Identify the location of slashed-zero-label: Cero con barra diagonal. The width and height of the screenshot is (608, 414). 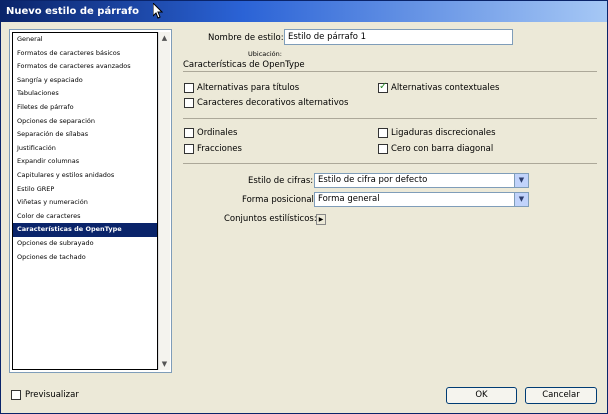
(442, 149).